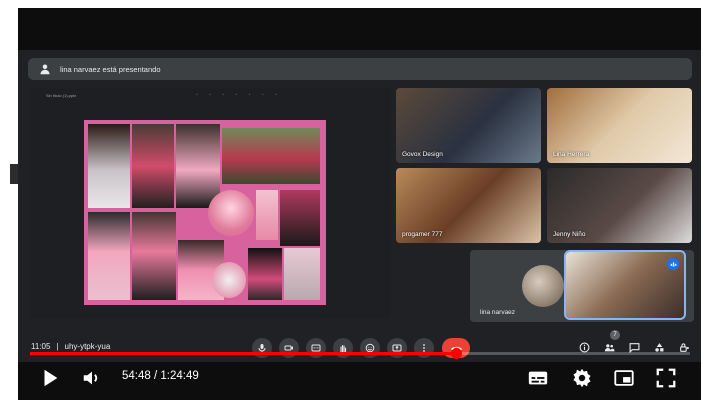 Image resolution: width=703 pixels, height=400 pixels. What do you see at coordinates (289, 348) in the screenshot?
I see `camera-button` at bounding box center [289, 348].